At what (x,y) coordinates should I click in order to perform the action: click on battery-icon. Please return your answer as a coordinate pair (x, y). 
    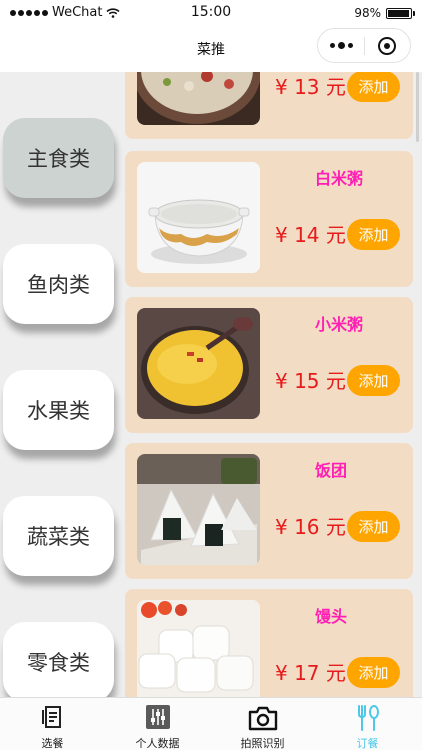
    Looking at the image, I should click on (400, 13).